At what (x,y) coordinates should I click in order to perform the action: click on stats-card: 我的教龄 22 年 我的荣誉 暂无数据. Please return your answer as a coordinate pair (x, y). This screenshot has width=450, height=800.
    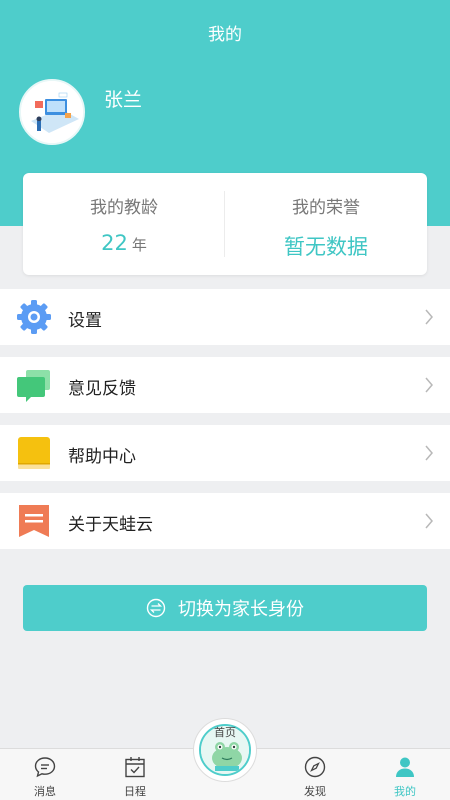
    Looking at the image, I should click on (225, 224).